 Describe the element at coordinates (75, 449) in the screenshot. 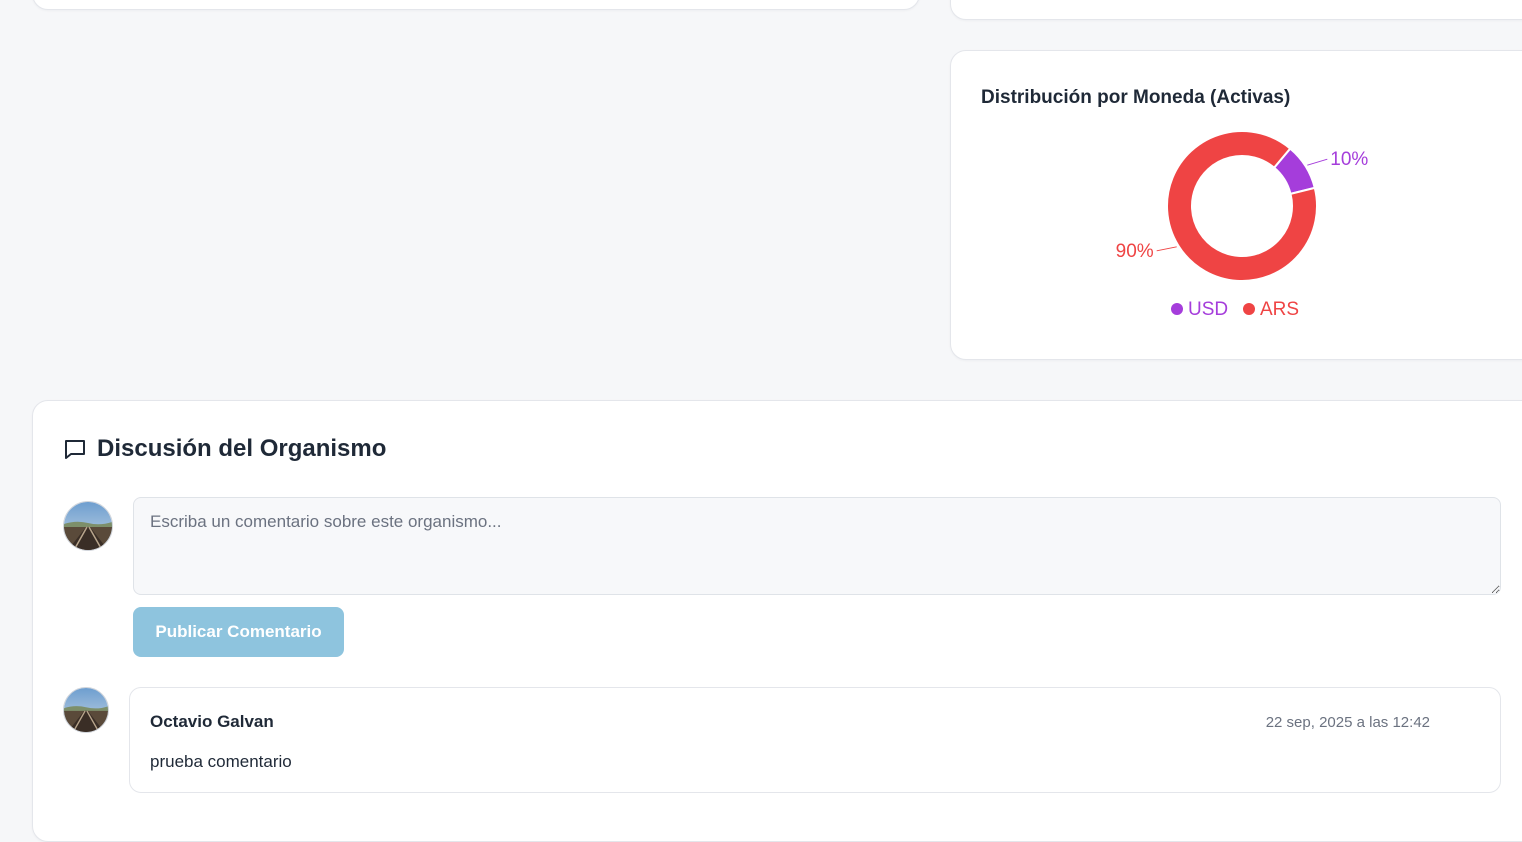

I see `message-square-icon` at that location.